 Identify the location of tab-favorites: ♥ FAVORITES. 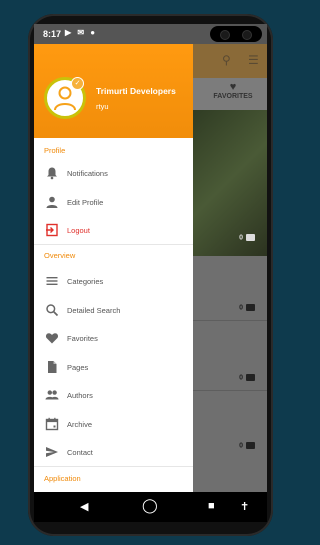
(233, 94).